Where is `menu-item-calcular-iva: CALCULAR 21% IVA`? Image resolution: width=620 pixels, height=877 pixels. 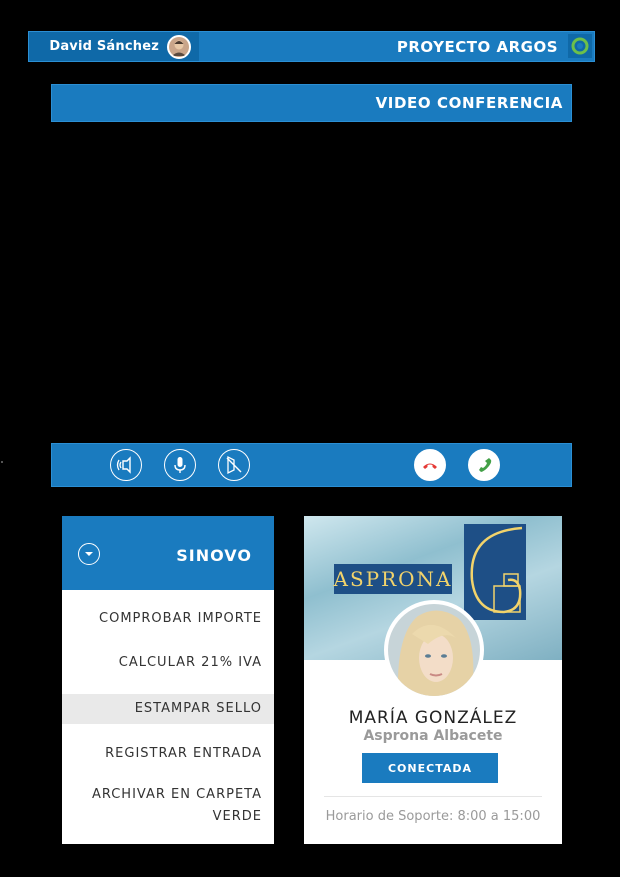
menu-item-calcular-iva: CALCULAR 21% IVA is located at coordinates (168, 663).